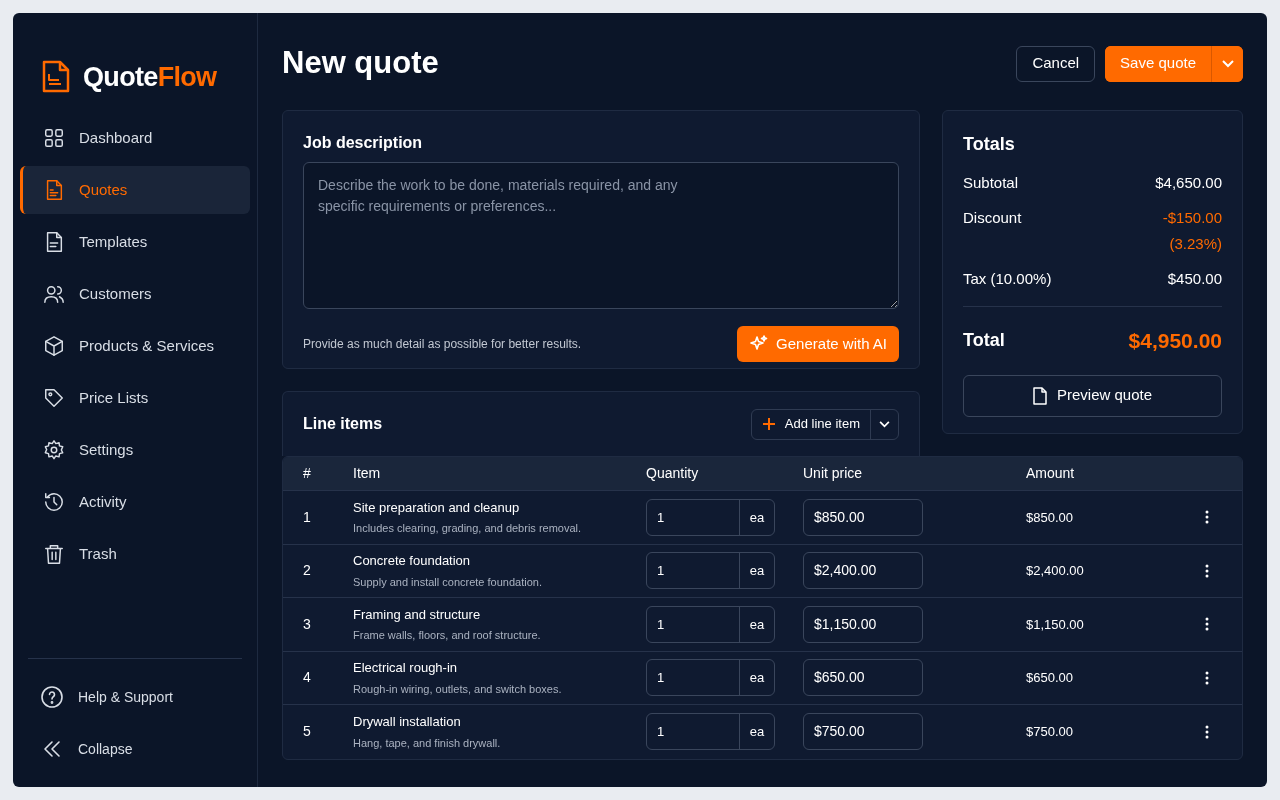 The height and width of the screenshot is (800, 1280). Describe the element at coordinates (52, 697) in the screenshot. I see `help-icon` at that location.